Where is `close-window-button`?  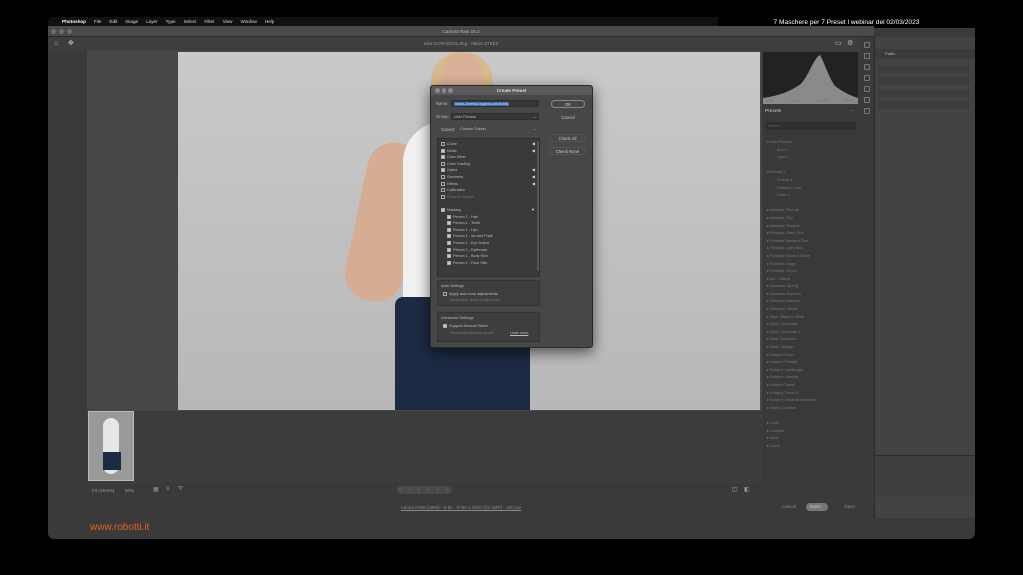
close-window-button is located at coordinates (53, 31).